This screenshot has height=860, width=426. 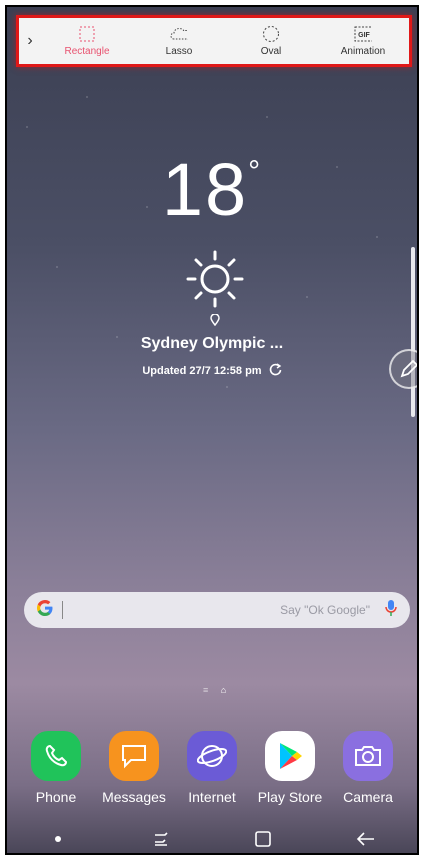 What do you see at coordinates (56, 797) in the screenshot?
I see `app-label: Phone` at bounding box center [56, 797].